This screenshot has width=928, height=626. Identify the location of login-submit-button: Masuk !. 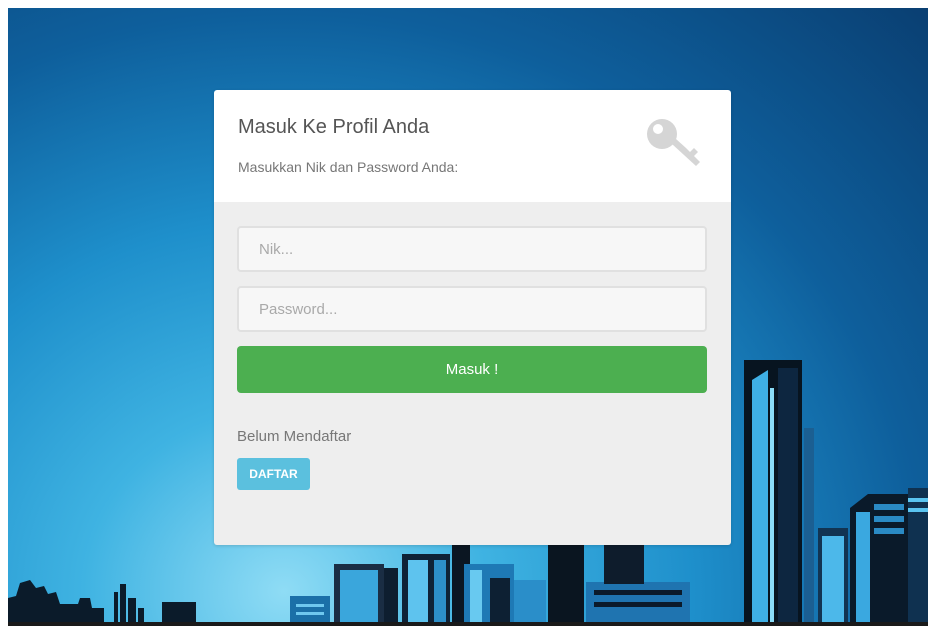
(472, 369).